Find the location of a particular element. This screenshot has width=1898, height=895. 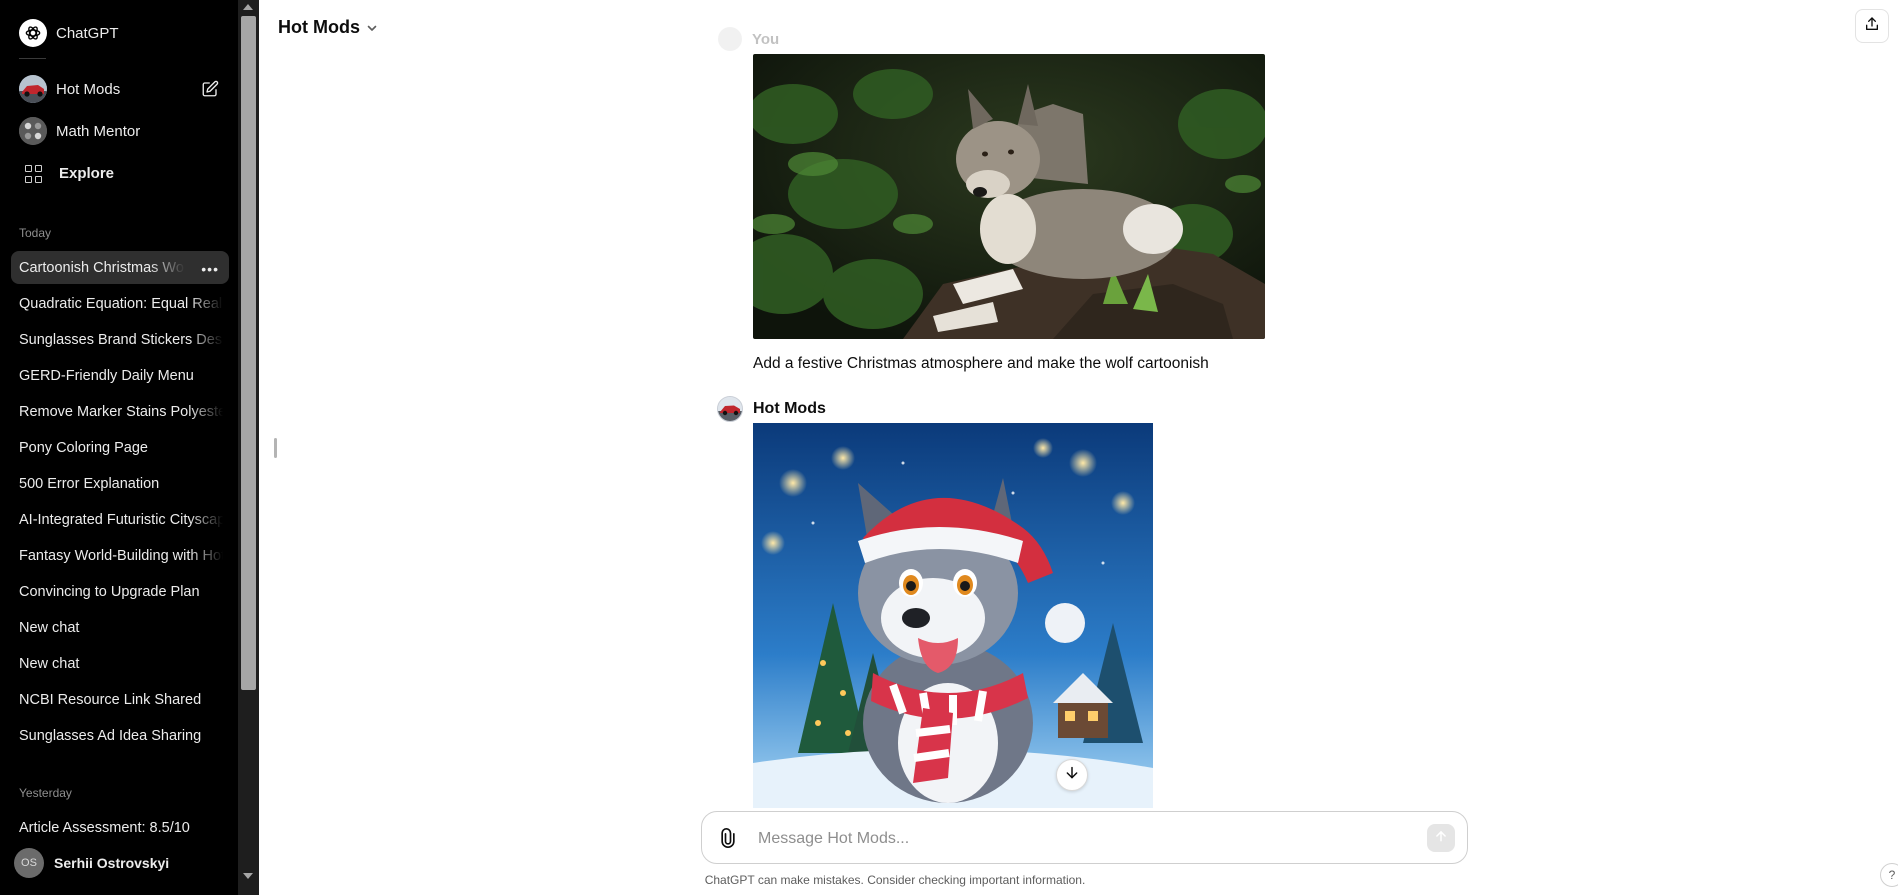

chat-item: 500 Error Explanation is located at coordinates (120, 483).